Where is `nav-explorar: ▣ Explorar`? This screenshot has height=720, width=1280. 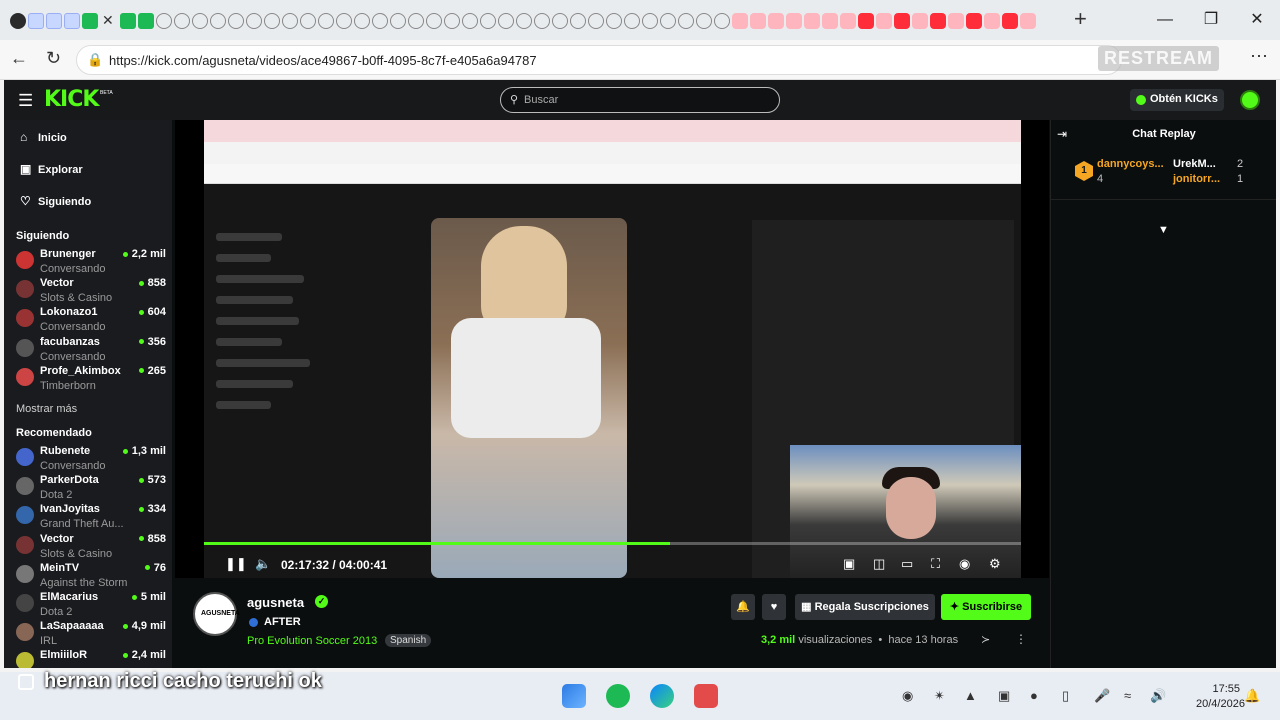
nav-explorar: ▣ Explorar is located at coordinates (51, 169).